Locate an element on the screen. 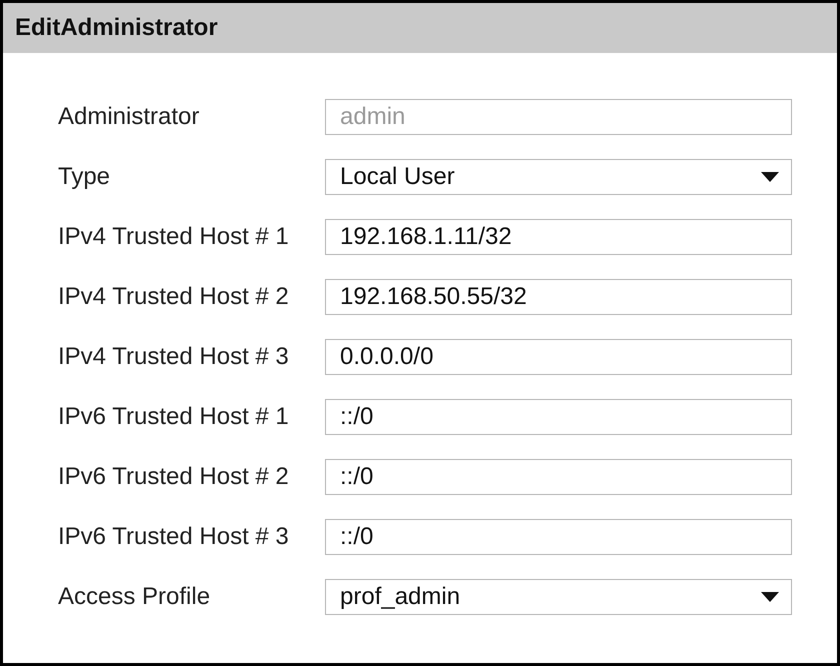 Image resolution: width=840 pixels, height=666 pixels. window-title: EditAdministrator is located at coordinates (420, 28).